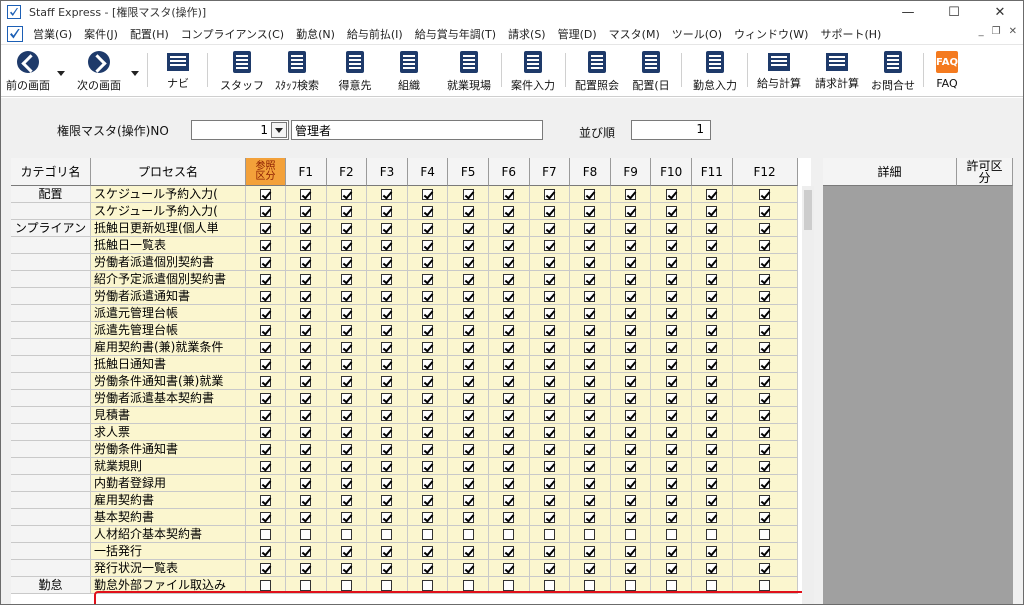 The width and height of the screenshot is (1024, 605). What do you see at coordinates (651, 71) in the screenshot?
I see `assign-day-button: 配置(日` at bounding box center [651, 71].